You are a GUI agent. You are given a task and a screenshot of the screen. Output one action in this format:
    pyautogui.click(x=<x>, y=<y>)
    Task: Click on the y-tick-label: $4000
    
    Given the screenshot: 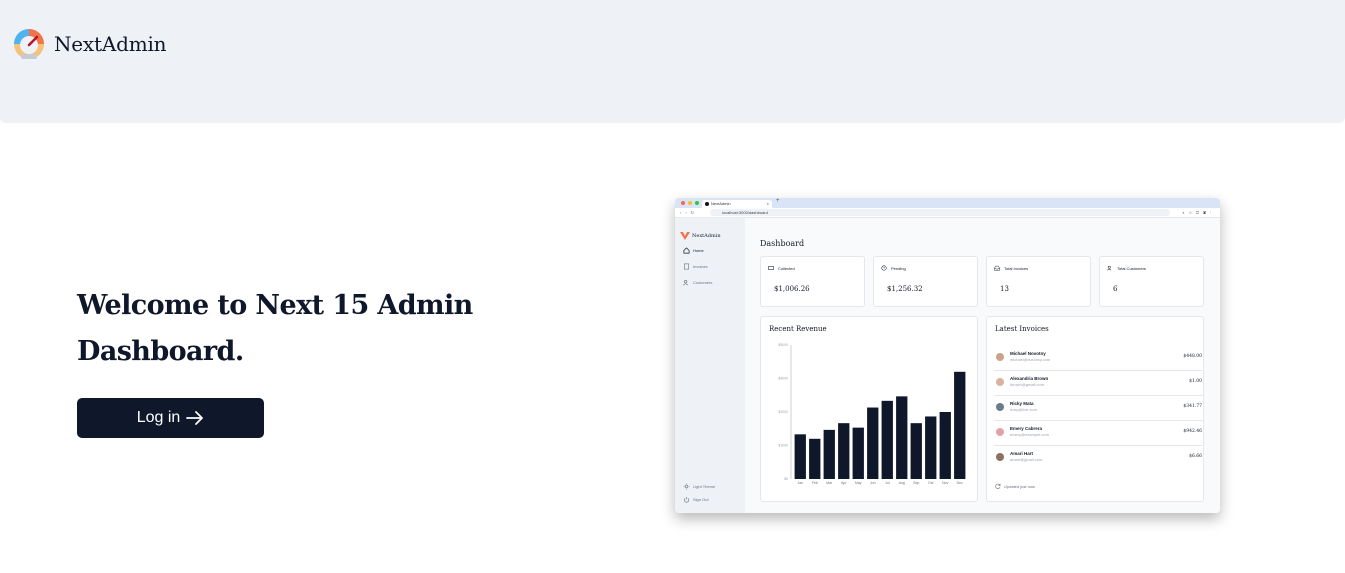 What is the action you would take?
    pyautogui.click(x=783, y=379)
    